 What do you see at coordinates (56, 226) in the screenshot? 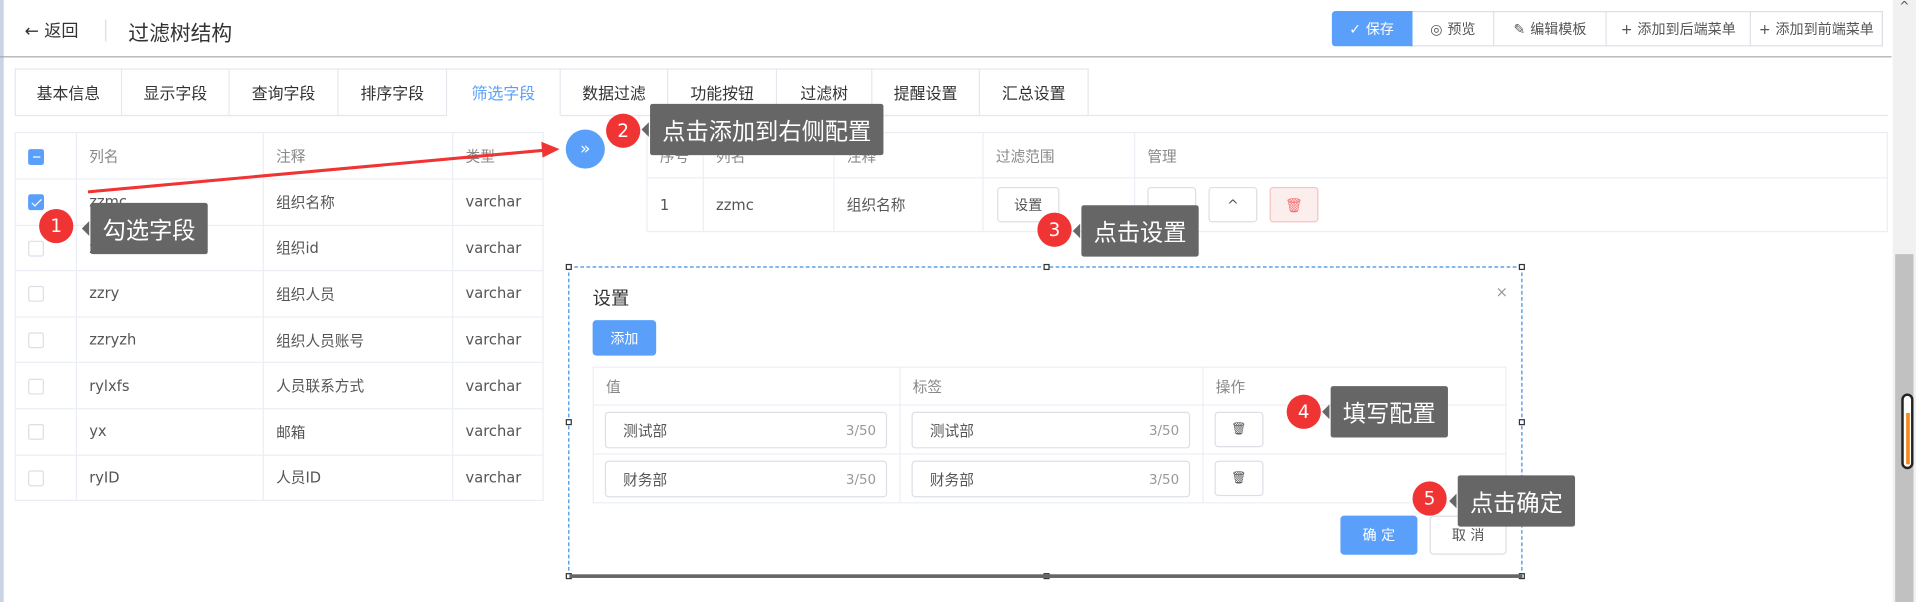
I see `callout-number: 1` at bounding box center [56, 226].